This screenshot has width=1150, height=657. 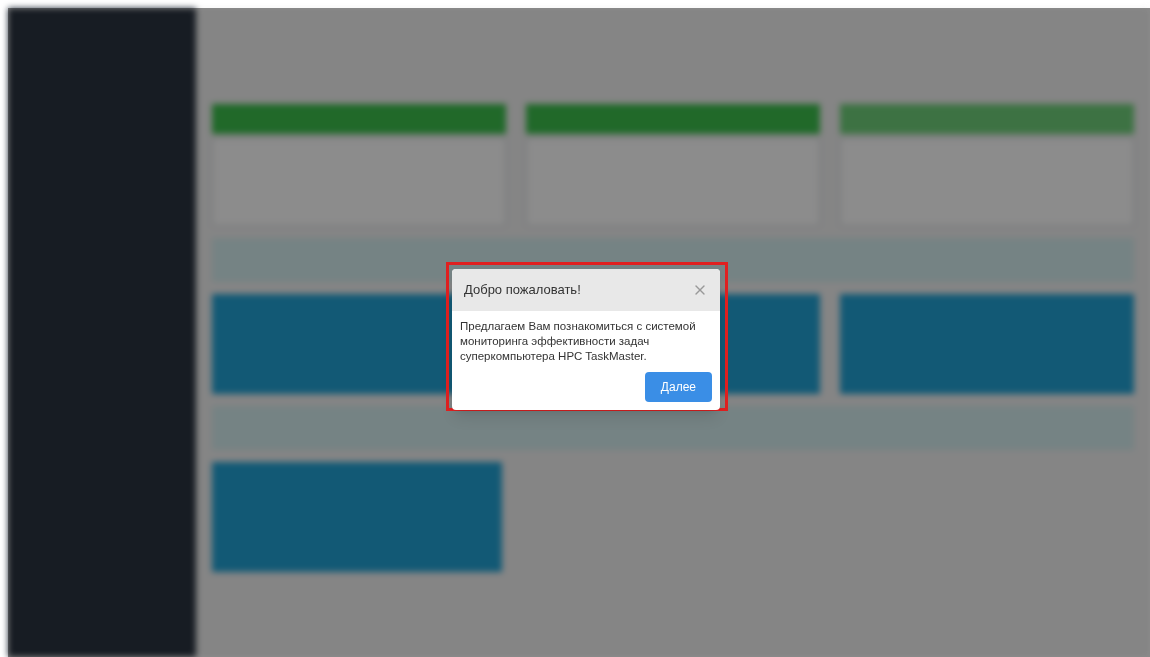 What do you see at coordinates (578, 341) in the screenshot?
I see `modal-message: Предлагаем Вам познакомиться с системой мониторинга эффективности задач суперкомпьютера HPC TaskMaster.` at bounding box center [578, 341].